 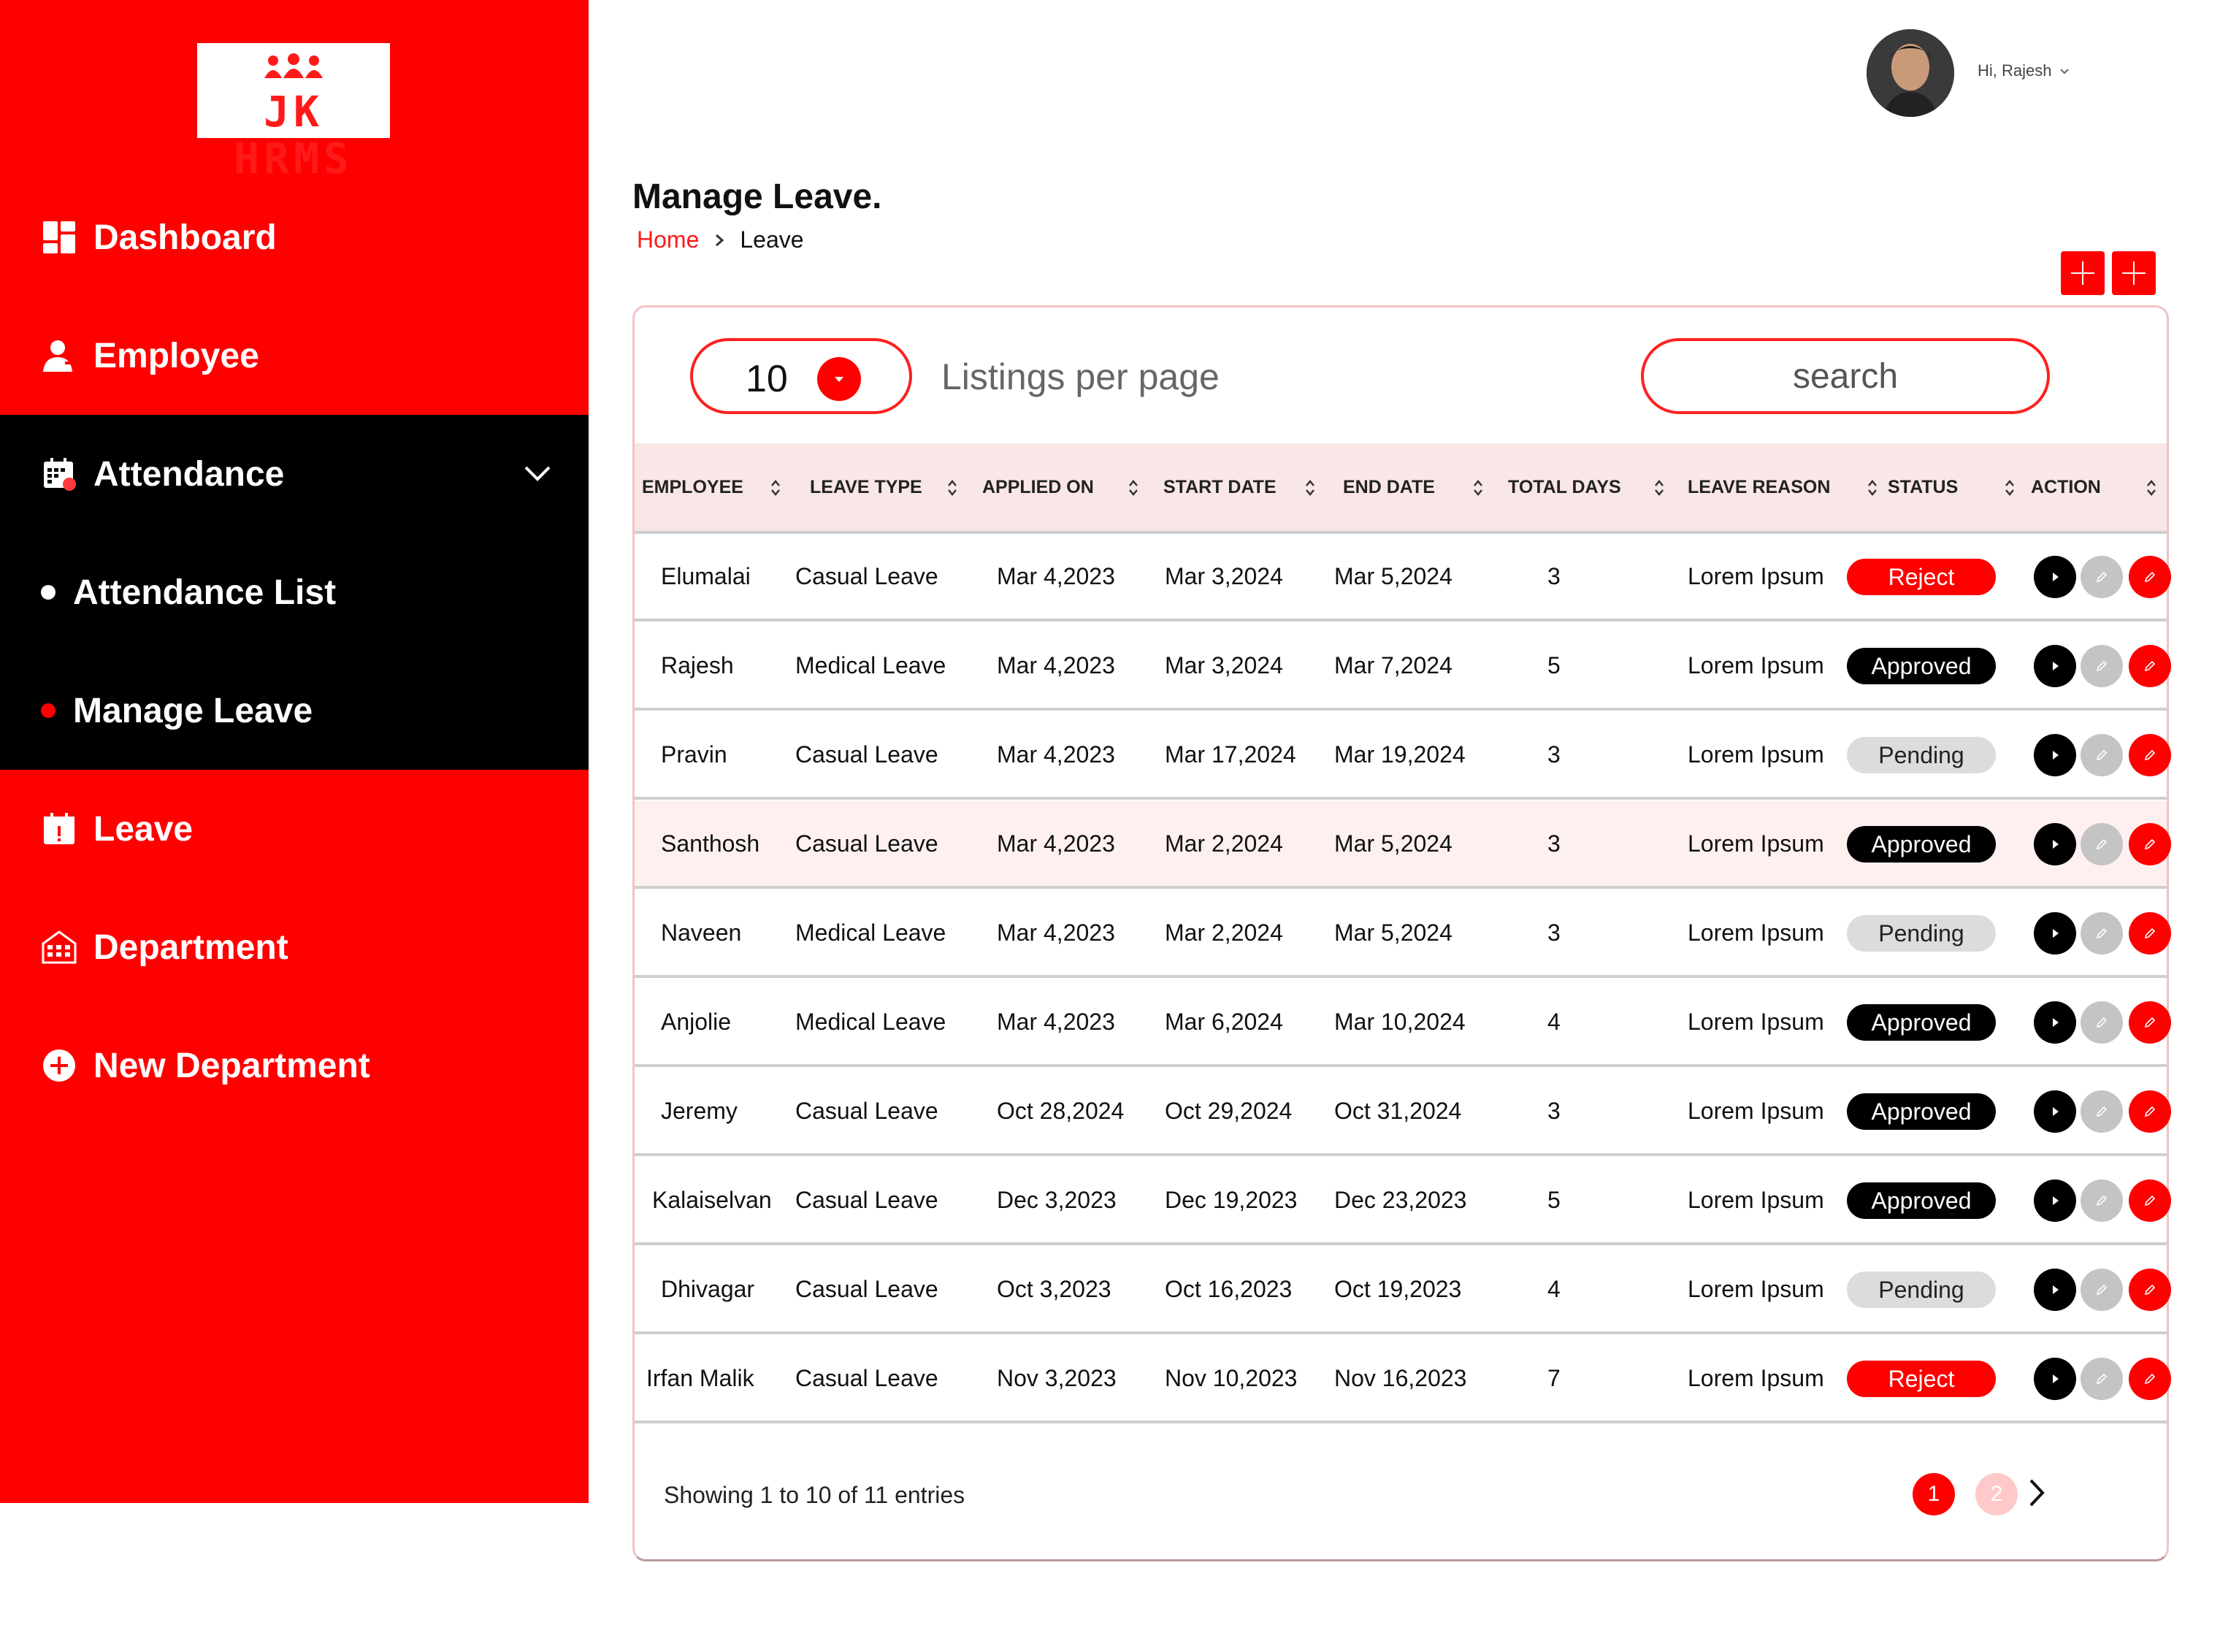 What do you see at coordinates (801, 376) in the screenshot?
I see `per-page-select: 10` at bounding box center [801, 376].